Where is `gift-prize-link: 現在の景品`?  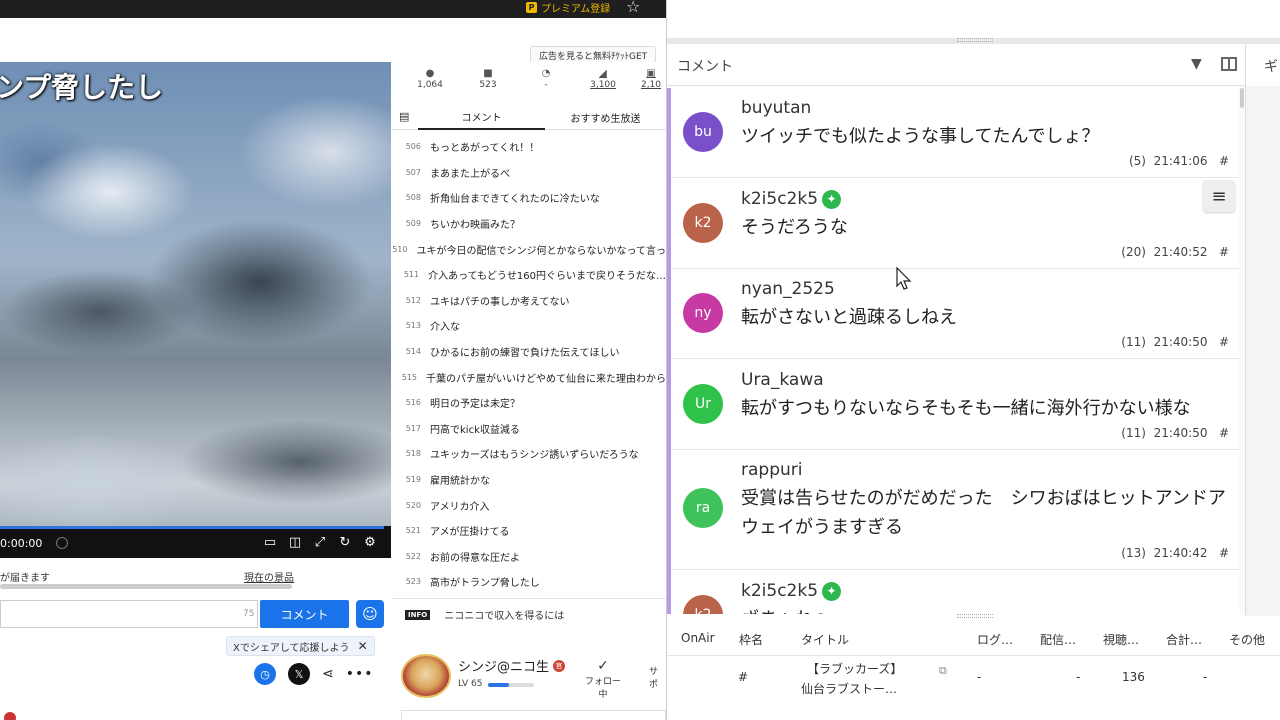
gift-prize-link: 現在の景品 is located at coordinates (269, 576).